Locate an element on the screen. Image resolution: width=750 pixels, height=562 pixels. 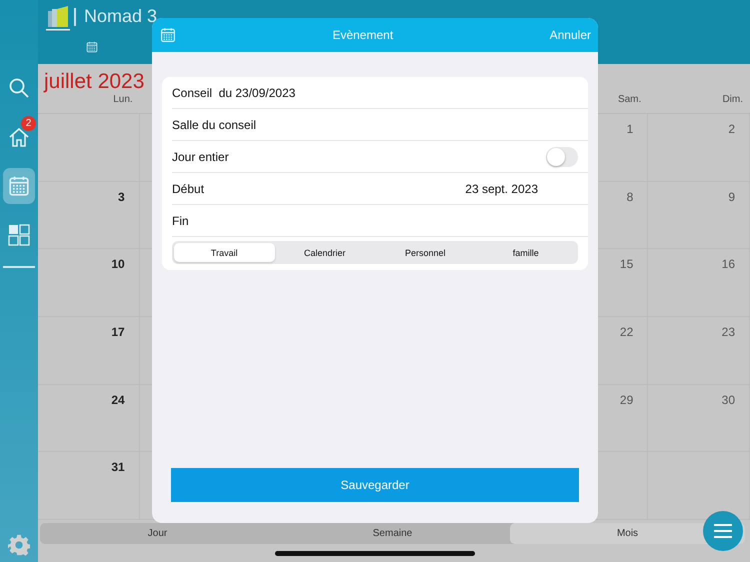
all-day-toggle is located at coordinates (562, 156).